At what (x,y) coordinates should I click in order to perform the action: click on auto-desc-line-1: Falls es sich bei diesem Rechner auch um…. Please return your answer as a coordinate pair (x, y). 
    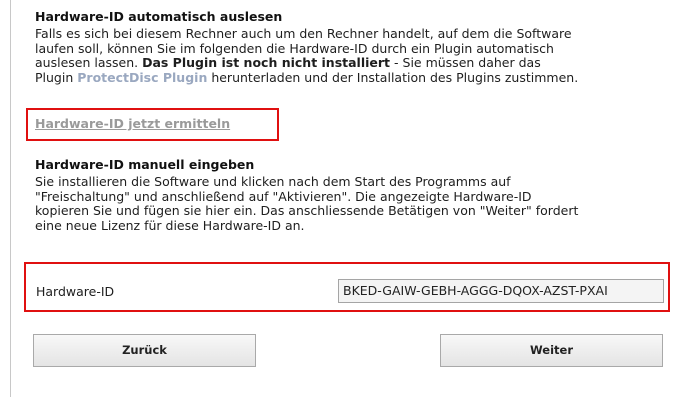
    Looking at the image, I should click on (303, 33).